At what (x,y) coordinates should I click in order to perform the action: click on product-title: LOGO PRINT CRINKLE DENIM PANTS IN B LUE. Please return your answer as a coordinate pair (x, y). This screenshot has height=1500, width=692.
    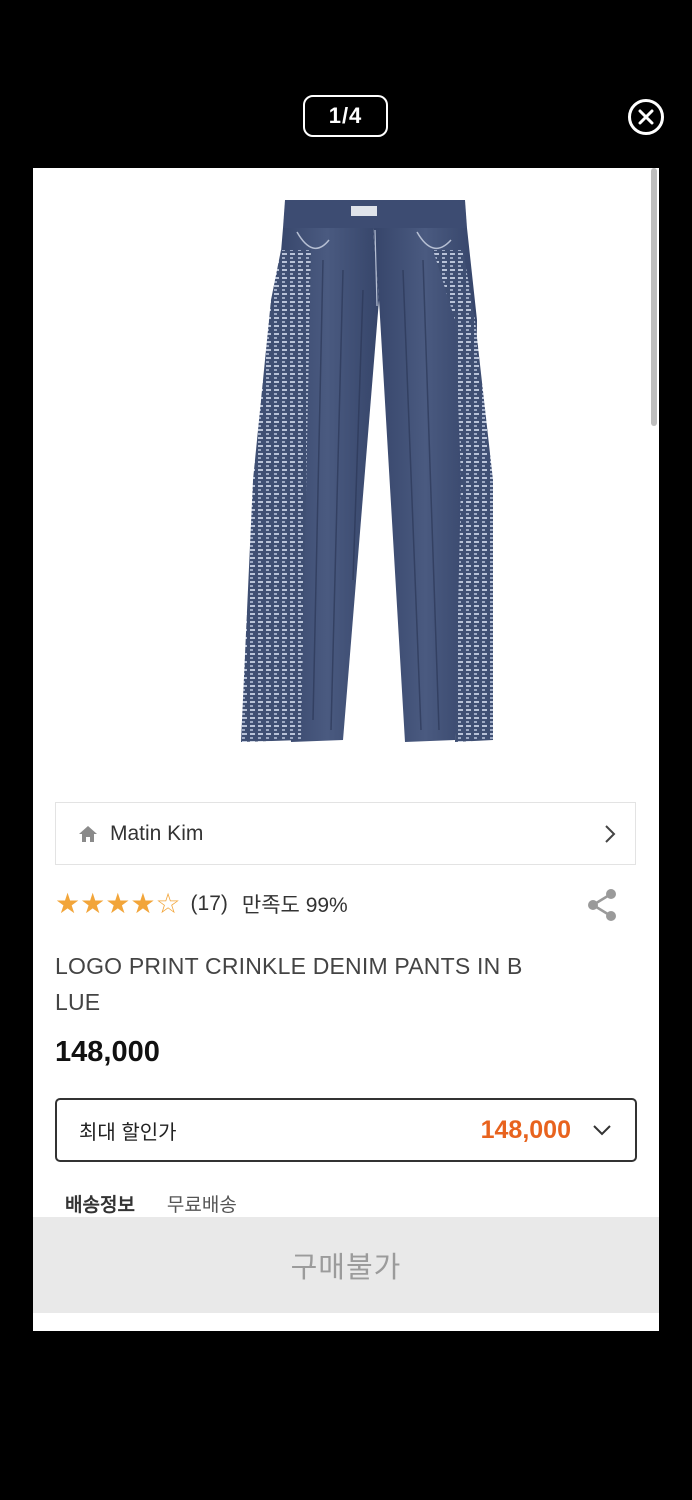
    Looking at the image, I should click on (289, 984).